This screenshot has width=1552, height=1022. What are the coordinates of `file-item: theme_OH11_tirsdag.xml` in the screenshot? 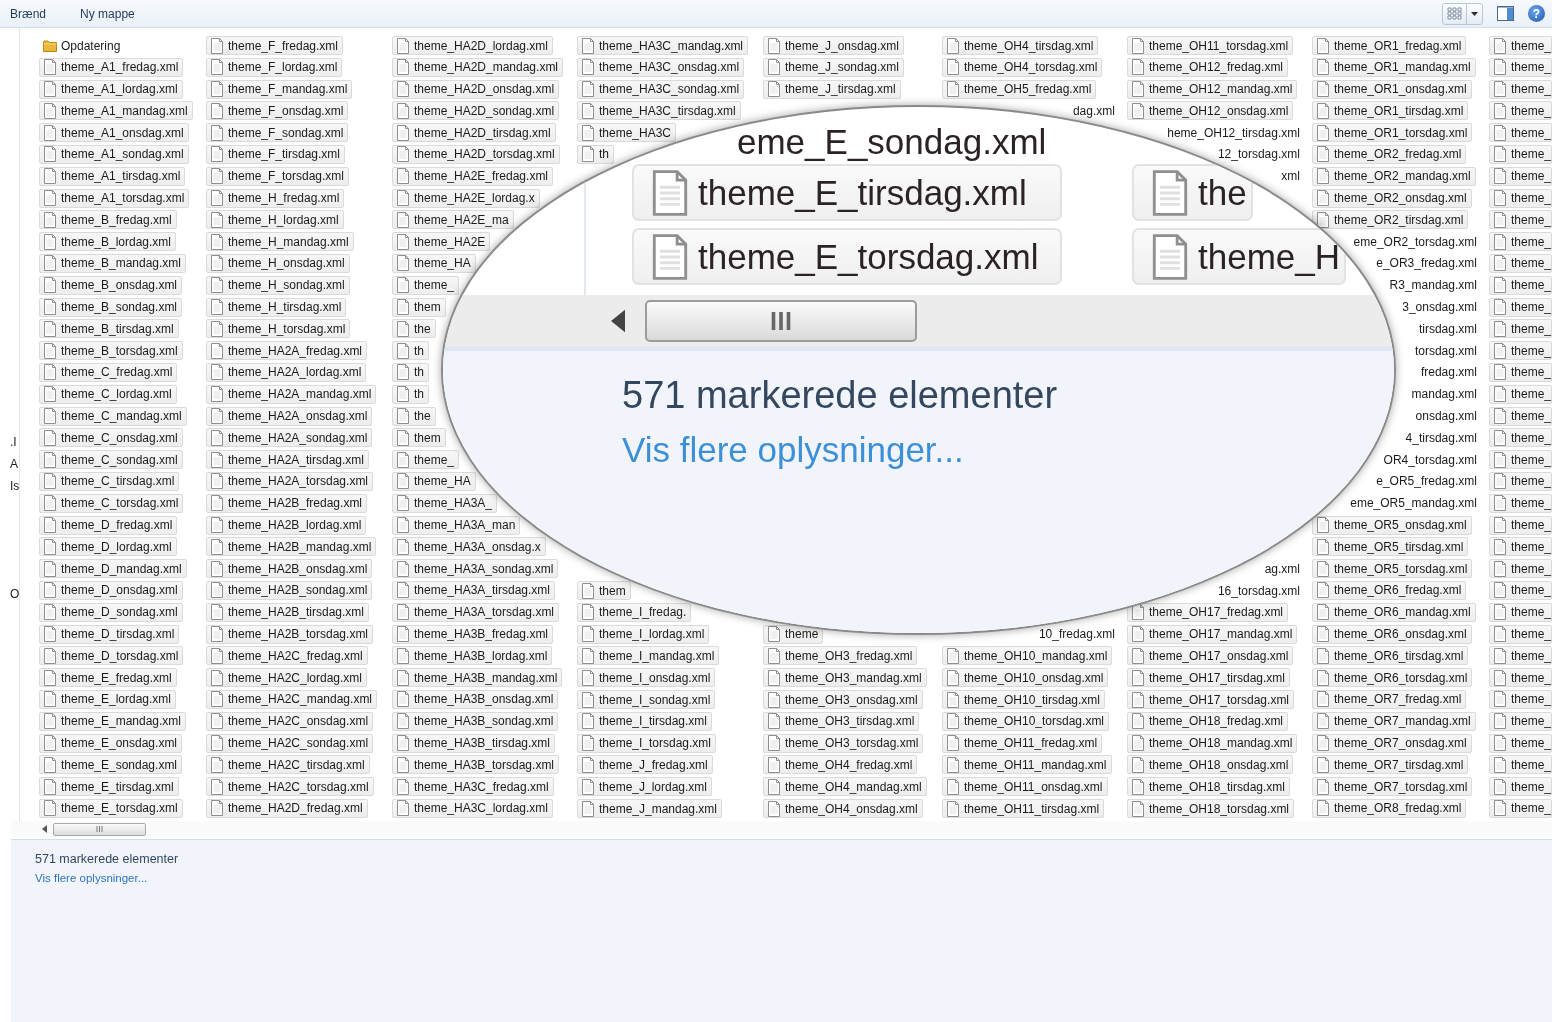 It's located at (1023, 808).